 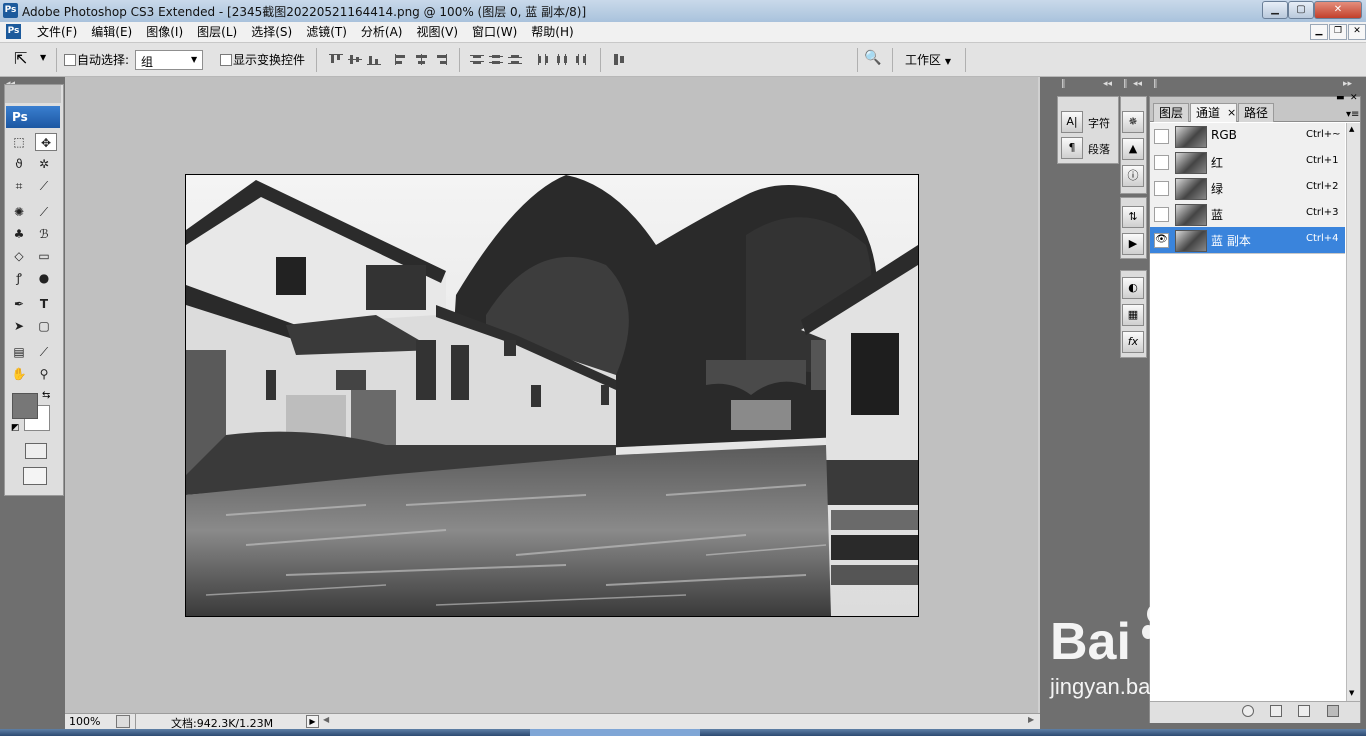 What do you see at coordinates (44, 256) in the screenshot?
I see `gradient-tool-icon: ▭` at bounding box center [44, 256].